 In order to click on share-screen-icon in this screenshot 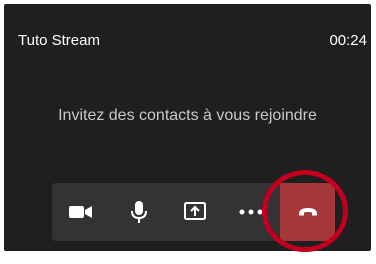, I will do `click(195, 211)`.